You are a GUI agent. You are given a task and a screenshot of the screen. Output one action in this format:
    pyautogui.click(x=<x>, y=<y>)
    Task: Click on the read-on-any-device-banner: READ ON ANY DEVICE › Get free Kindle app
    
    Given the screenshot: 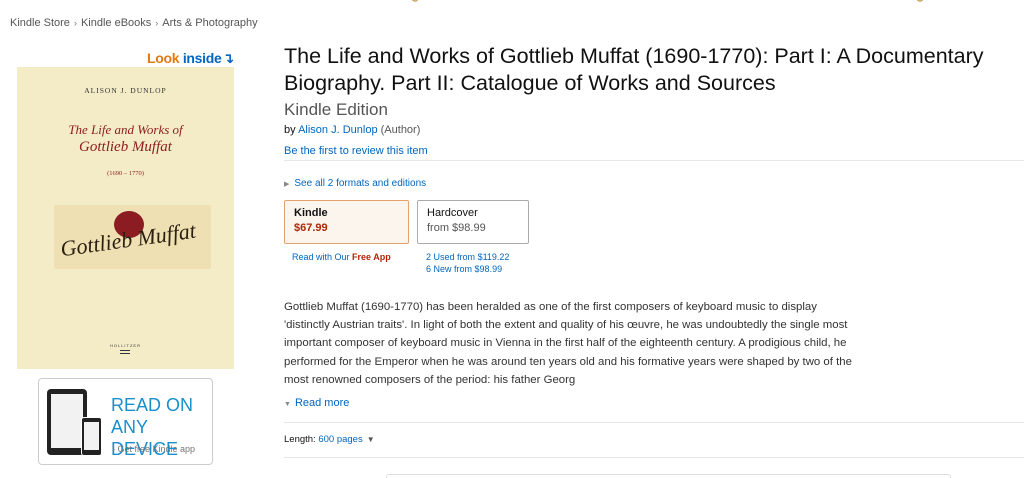 What is the action you would take?
    pyautogui.click(x=125, y=421)
    